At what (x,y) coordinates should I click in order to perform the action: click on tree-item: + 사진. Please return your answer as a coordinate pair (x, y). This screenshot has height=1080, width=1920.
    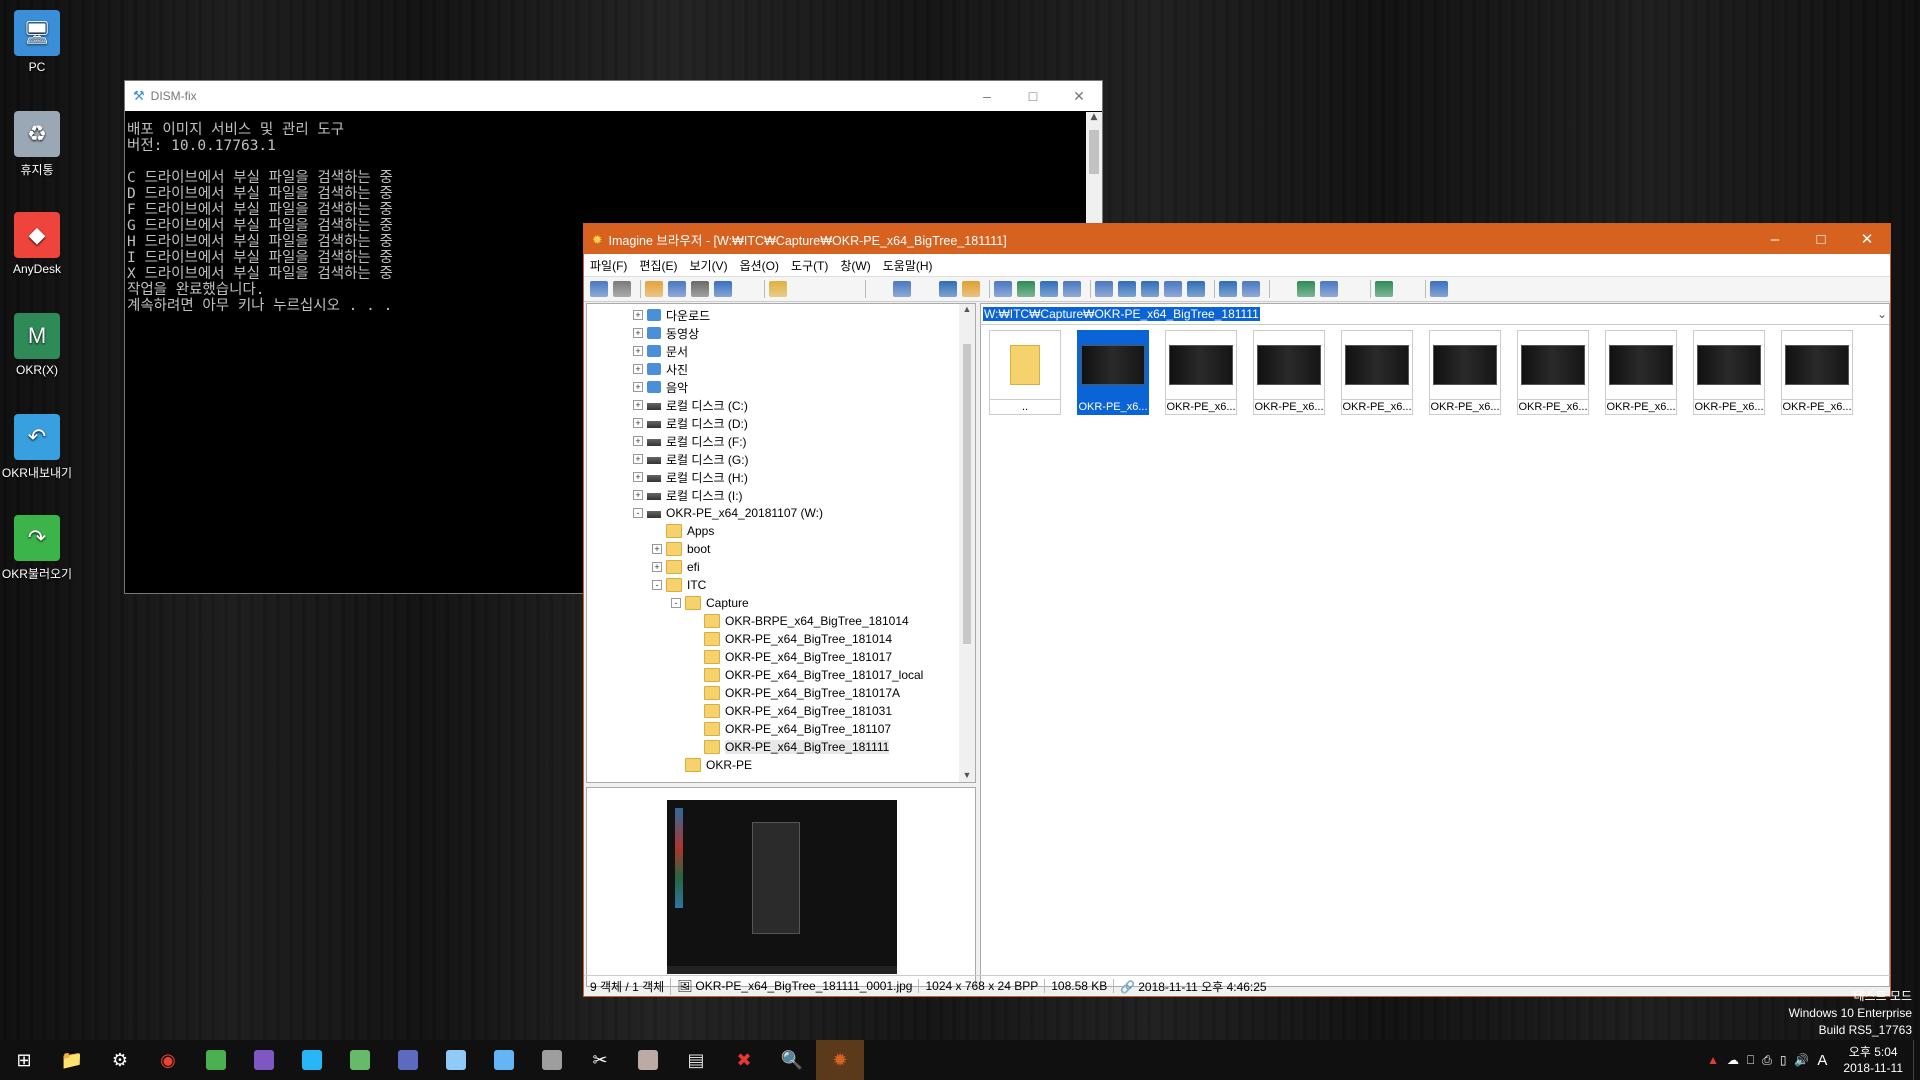
    Looking at the image, I should click on (660, 369).